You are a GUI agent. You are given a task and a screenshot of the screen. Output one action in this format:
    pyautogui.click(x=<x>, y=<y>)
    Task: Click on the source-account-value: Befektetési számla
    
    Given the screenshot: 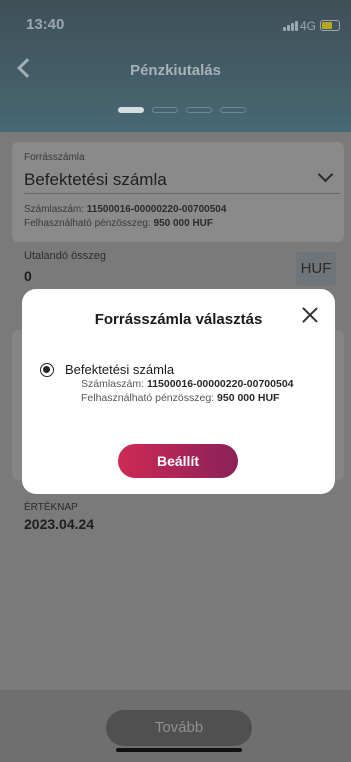 What is the action you would take?
    pyautogui.click(x=95, y=180)
    